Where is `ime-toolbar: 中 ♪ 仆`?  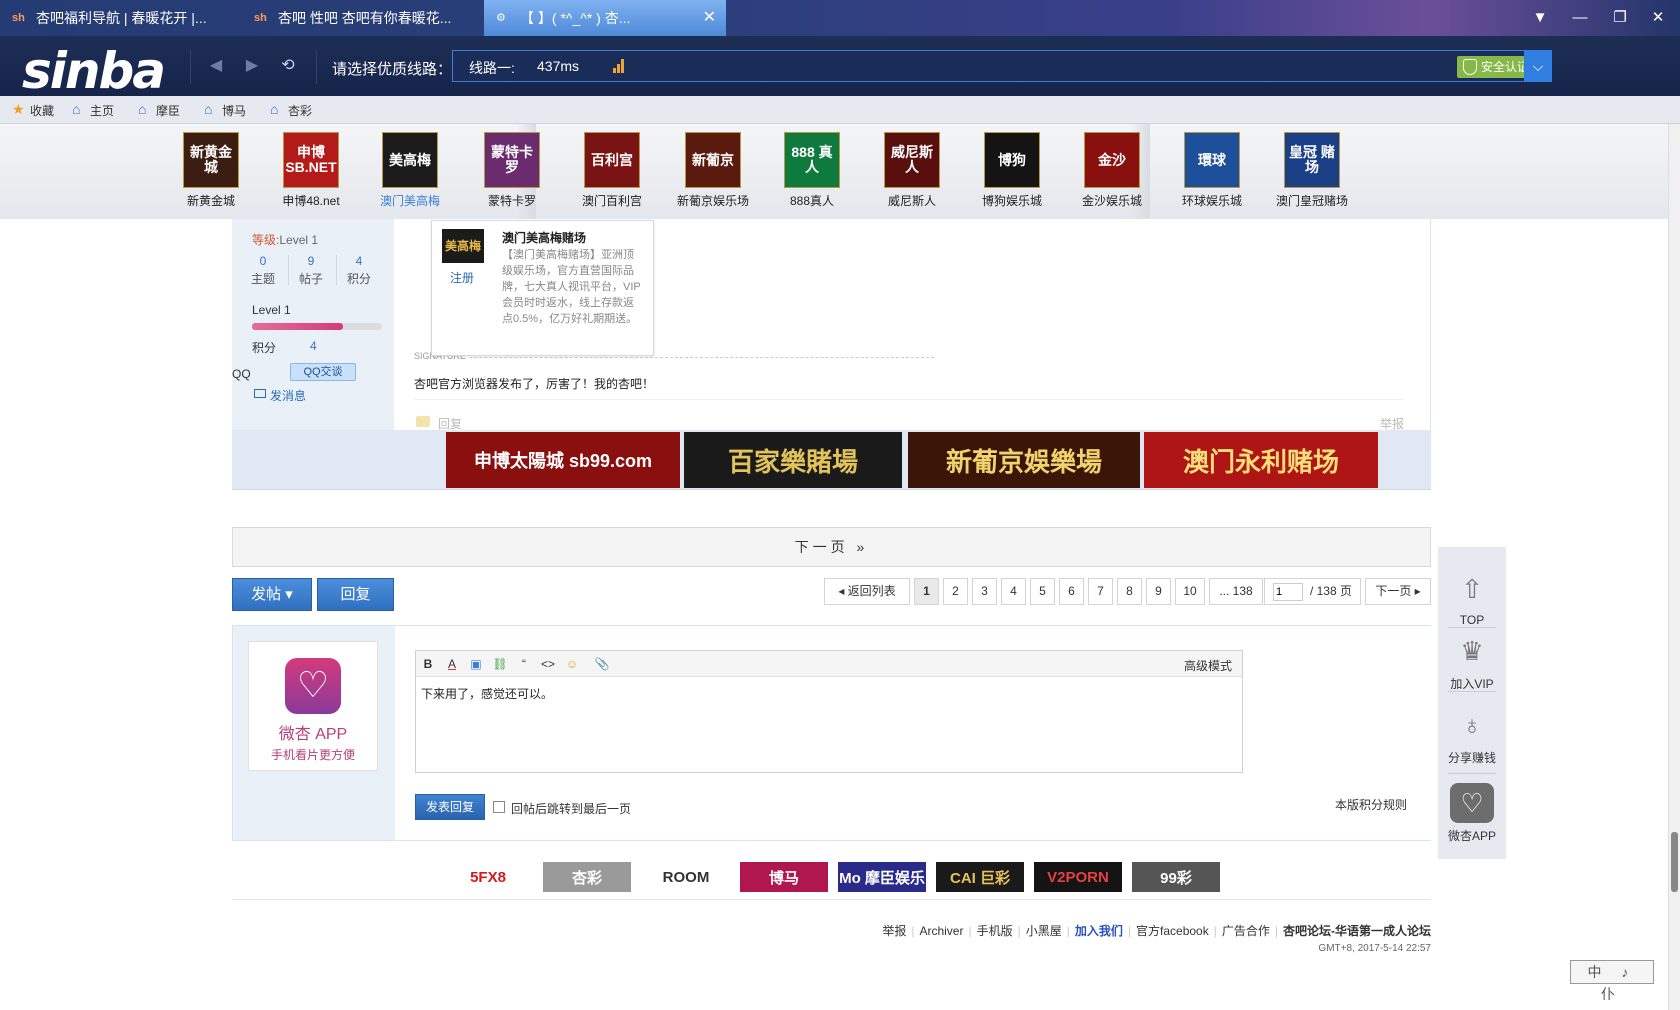 ime-toolbar: 中 ♪ 仆 is located at coordinates (1612, 981).